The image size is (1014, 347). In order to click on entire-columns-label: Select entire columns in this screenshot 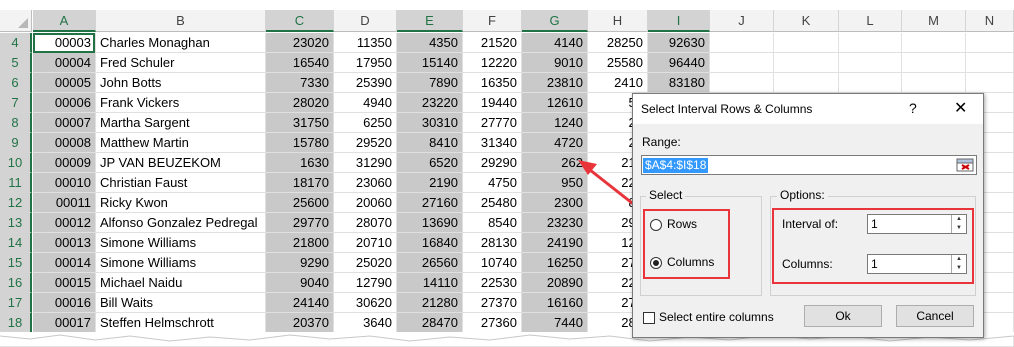, I will do `click(716, 317)`.